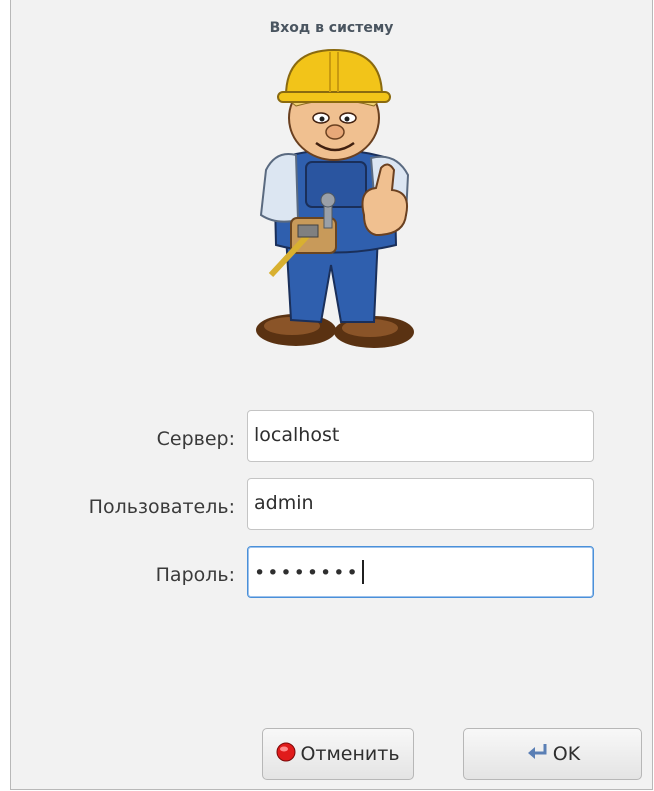 The height and width of the screenshot is (791, 654). What do you see at coordinates (286, 754) in the screenshot?
I see `stop-red-circle-icon` at bounding box center [286, 754].